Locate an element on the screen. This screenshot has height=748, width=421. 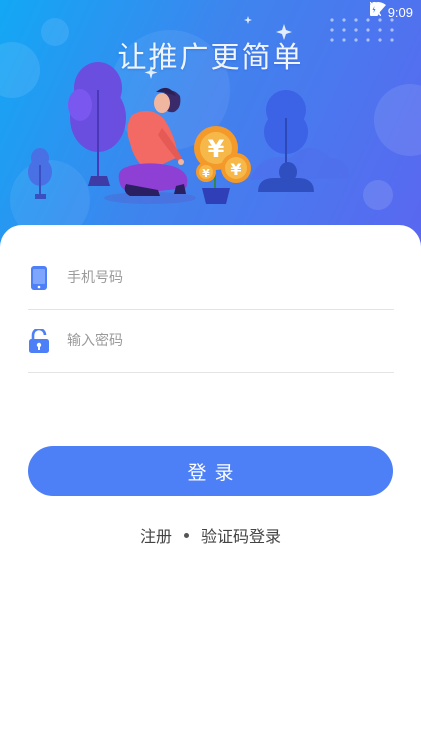
lock-icon is located at coordinates (39, 341).